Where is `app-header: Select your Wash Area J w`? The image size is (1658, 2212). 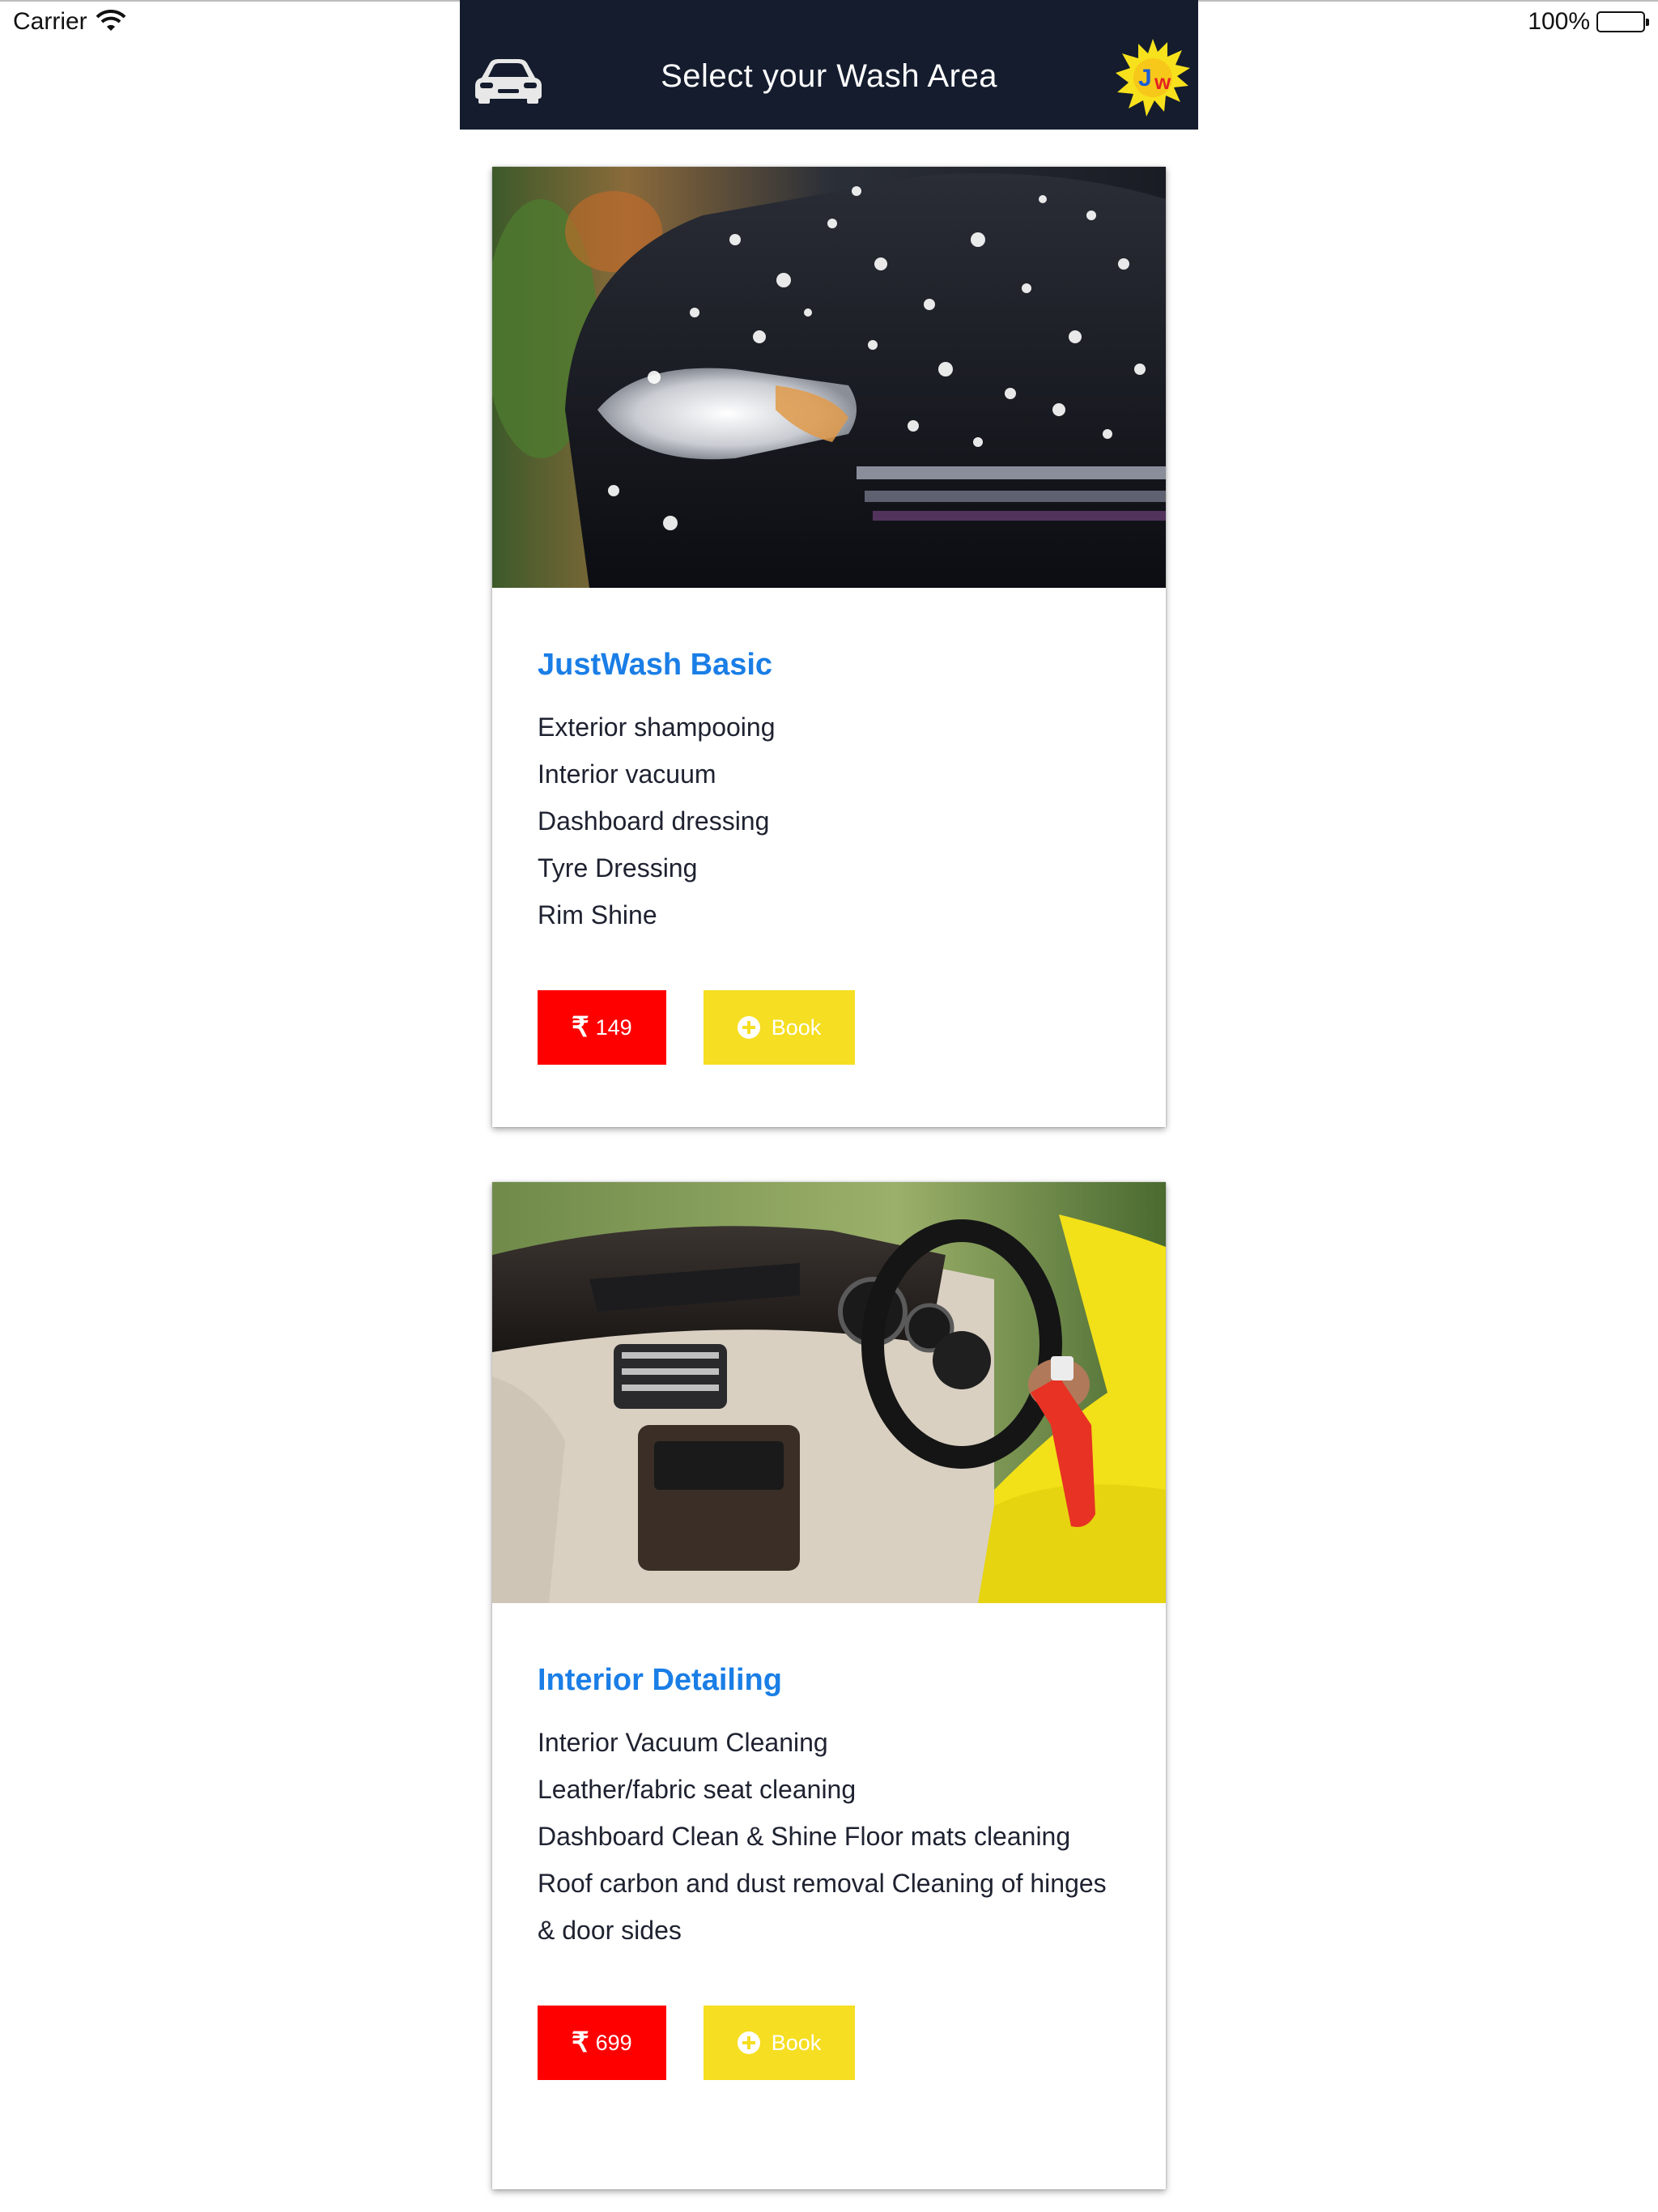 app-header: Select your Wash Area J w is located at coordinates (829, 65).